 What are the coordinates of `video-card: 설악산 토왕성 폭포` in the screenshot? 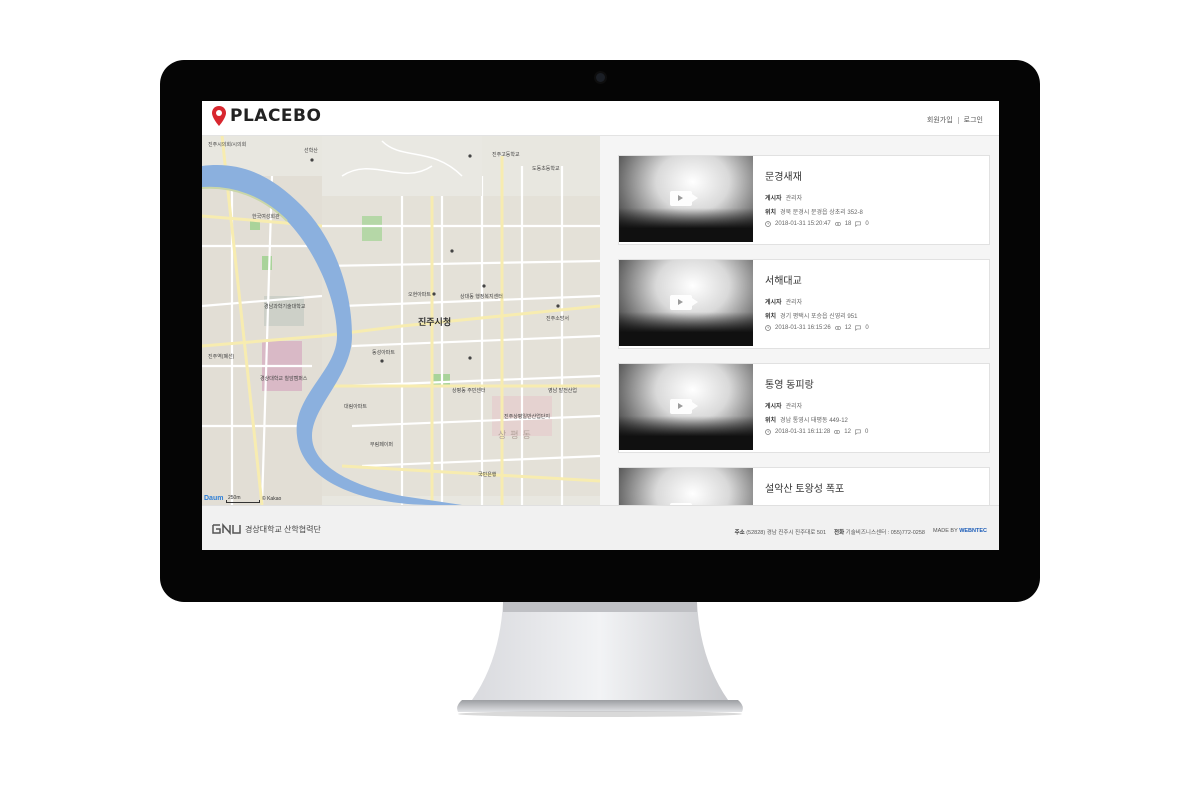 It's located at (804, 486).